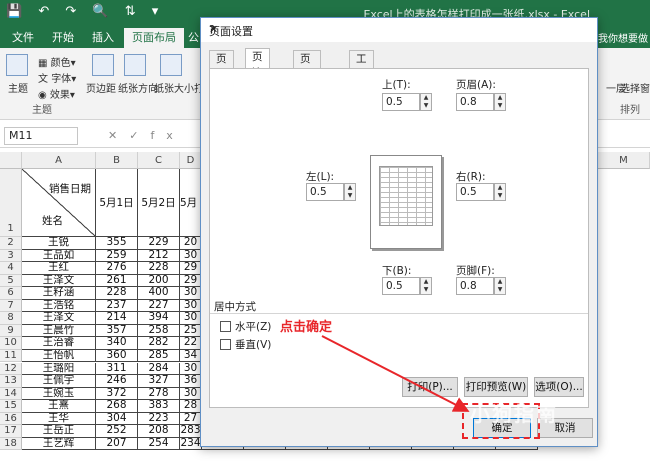 The image size is (650, 473). Describe the element at coordinates (11, 331) in the screenshot. I see `row-header: 9` at that location.